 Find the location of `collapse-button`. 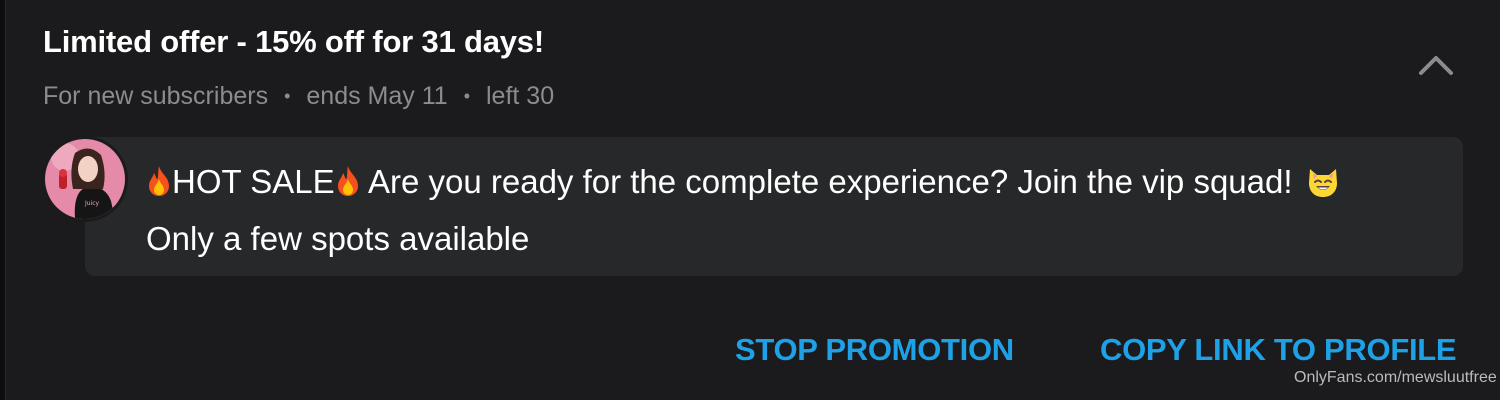

collapse-button is located at coordinates (1436, 65).